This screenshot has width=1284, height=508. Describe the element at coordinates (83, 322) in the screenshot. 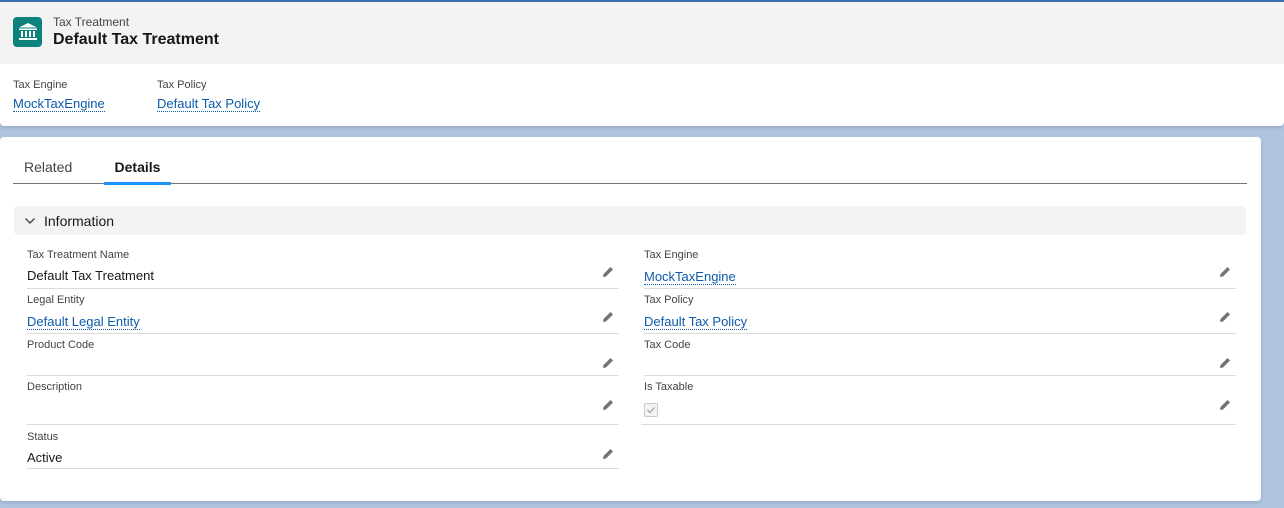

I see `legal-entity-link: Default Legal Entity` at that location.